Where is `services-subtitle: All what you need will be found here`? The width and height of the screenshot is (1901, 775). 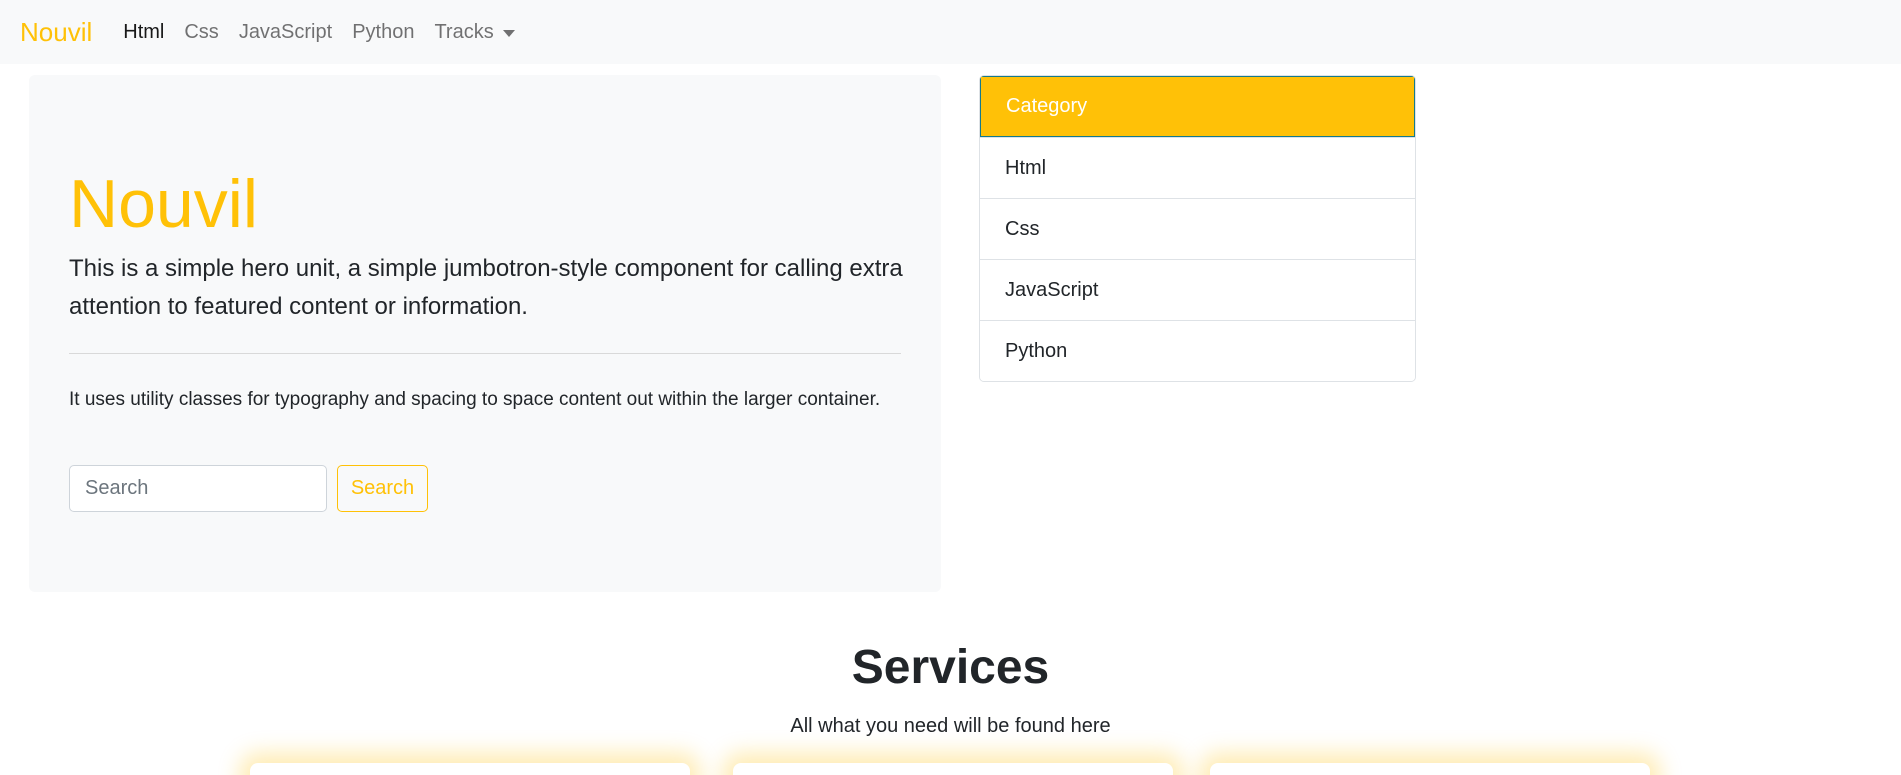 services-subtitle: All what you need will be found here is located at coordinates (950, 726).